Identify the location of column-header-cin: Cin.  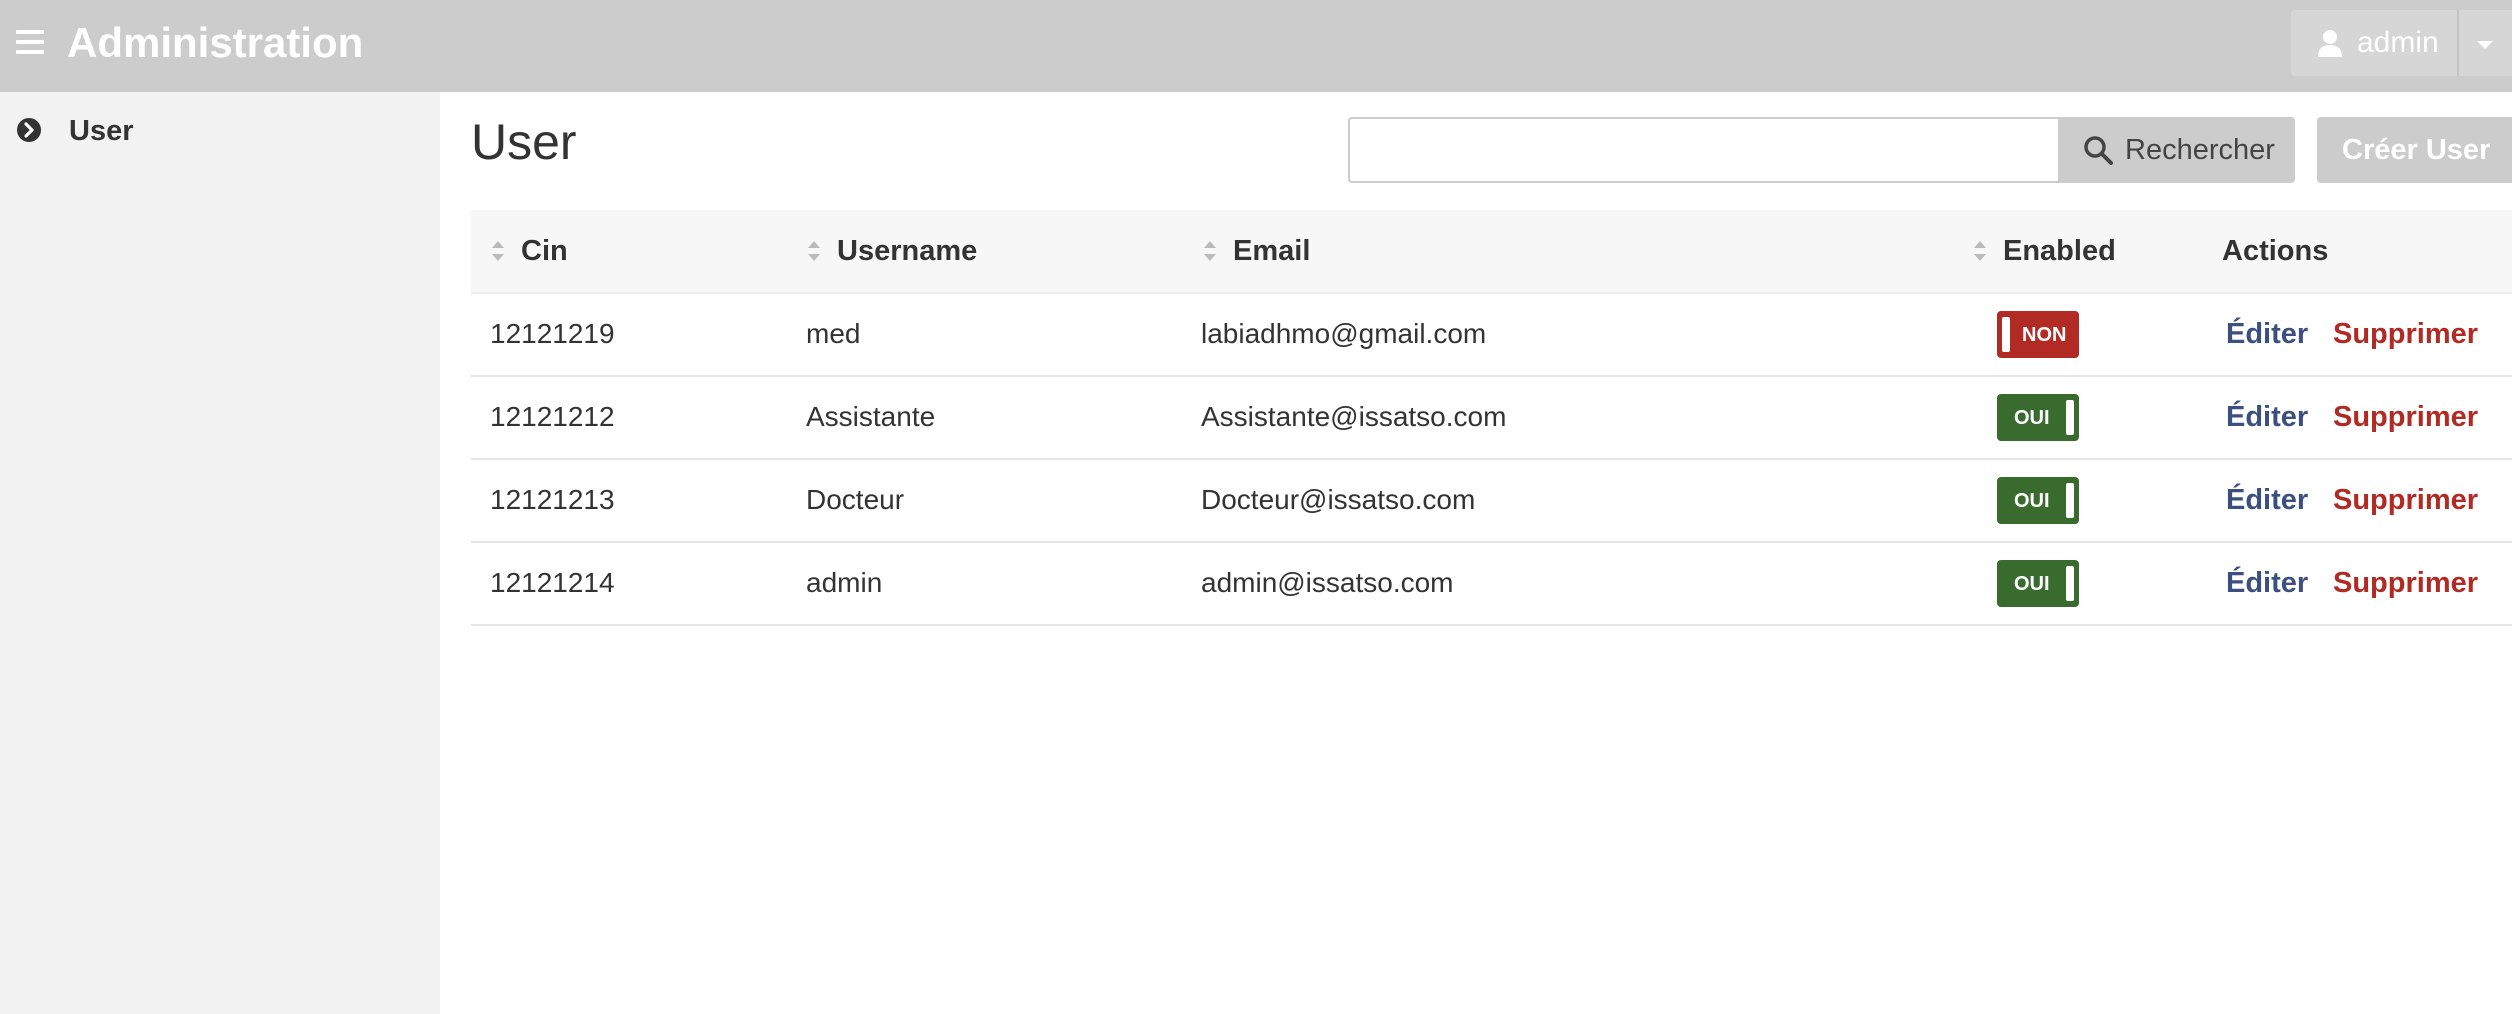
(544, 251).